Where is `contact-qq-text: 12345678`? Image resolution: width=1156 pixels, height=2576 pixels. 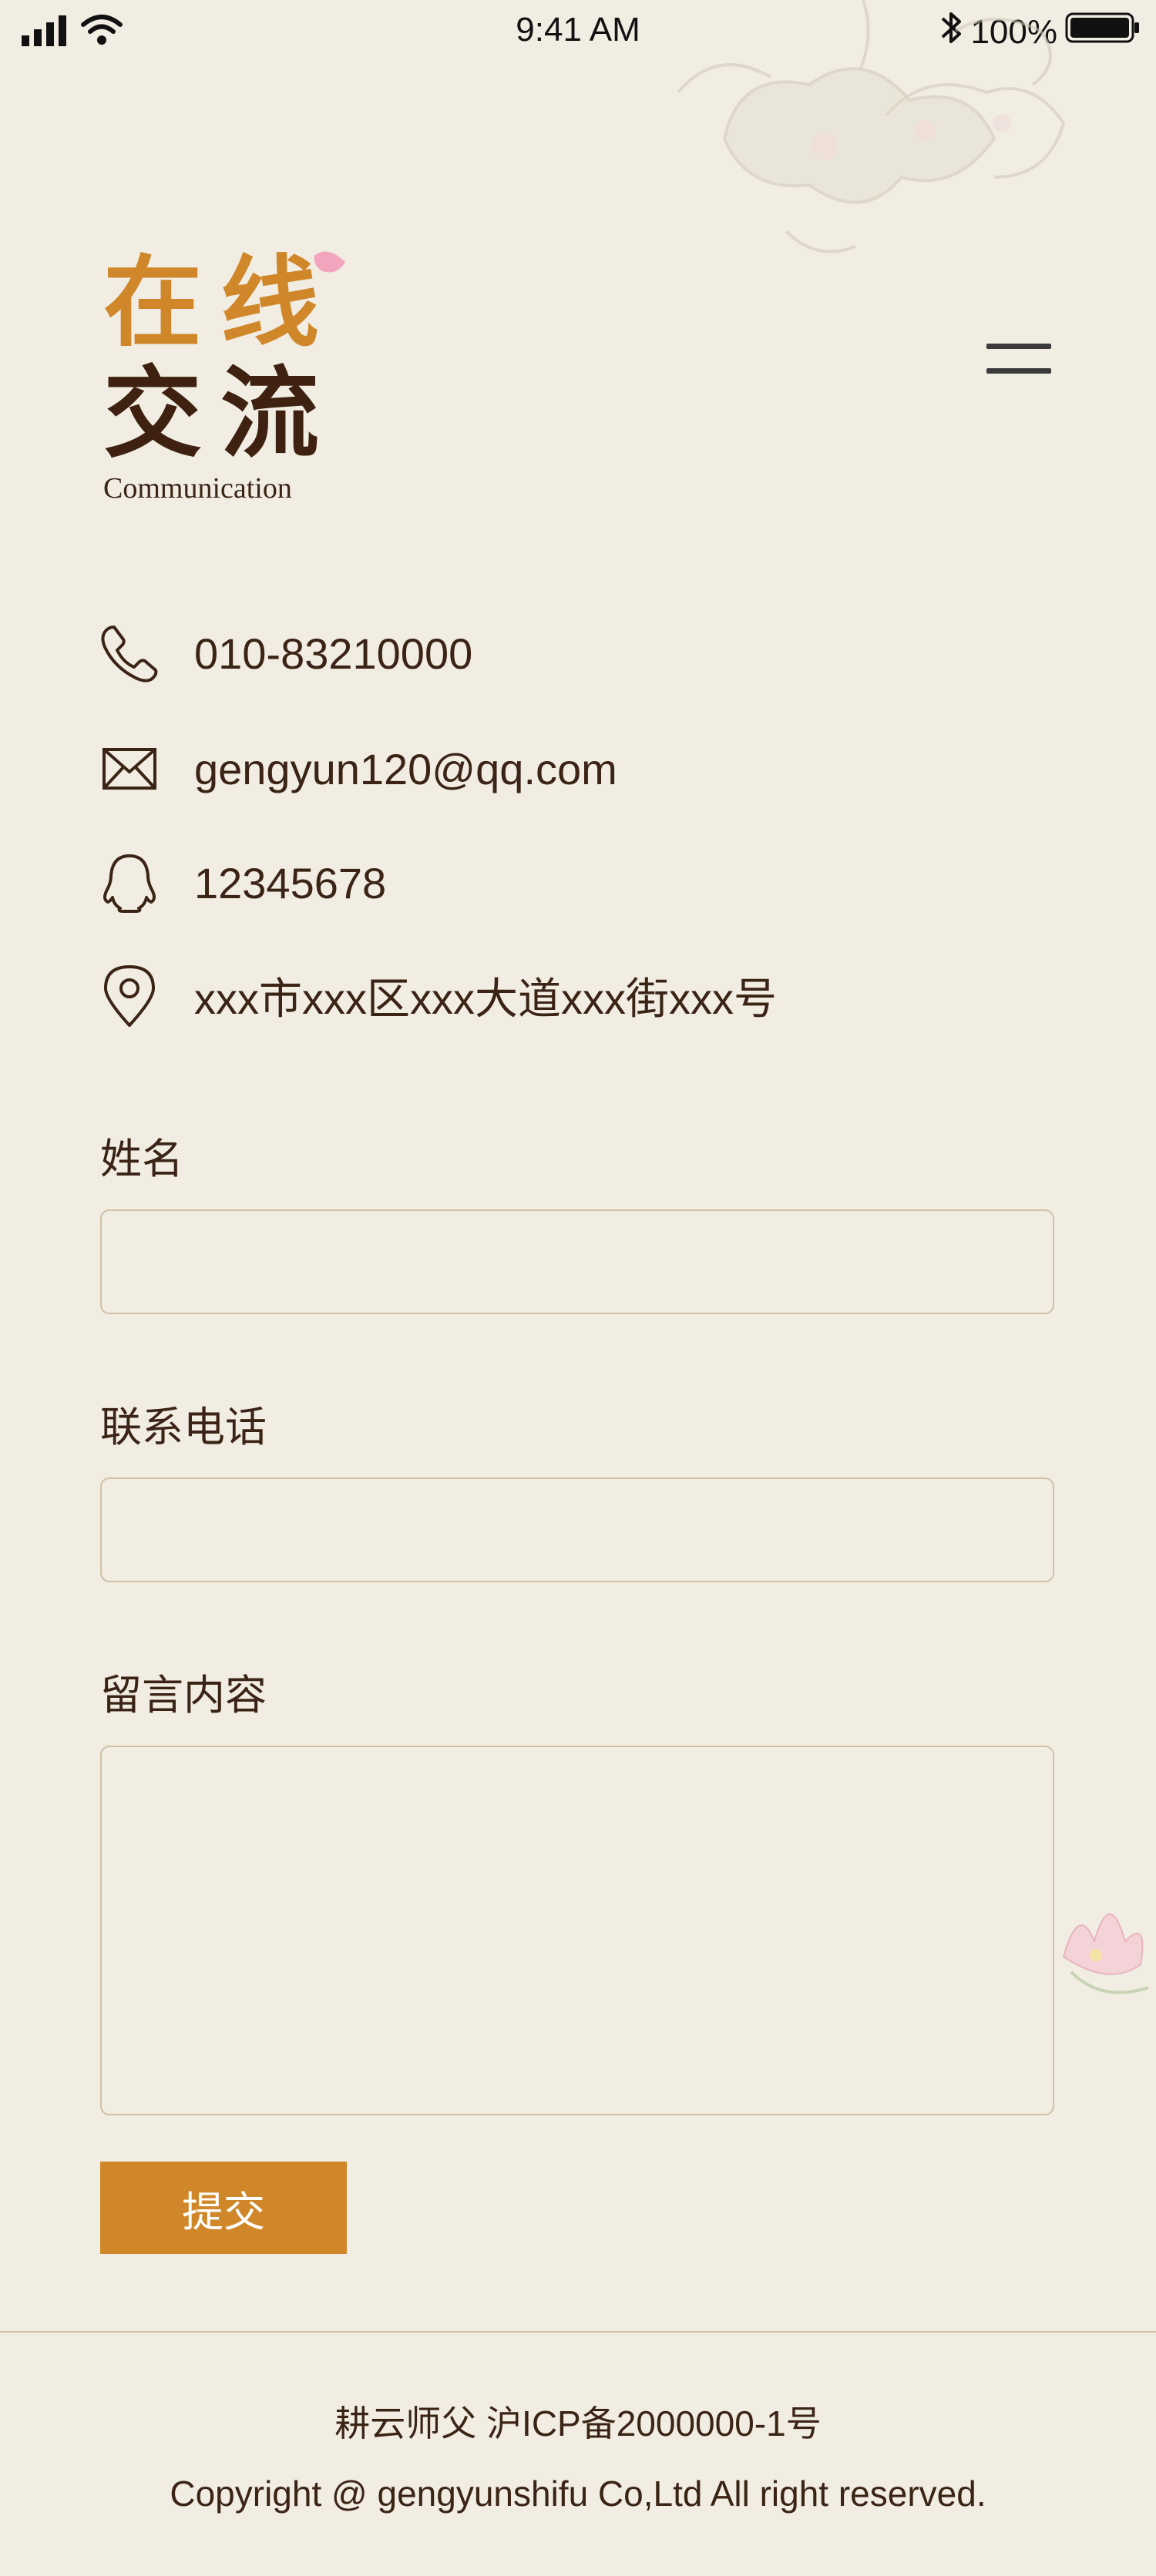
contact-qq-text: 12345678 is located at coordinates (290, 882).